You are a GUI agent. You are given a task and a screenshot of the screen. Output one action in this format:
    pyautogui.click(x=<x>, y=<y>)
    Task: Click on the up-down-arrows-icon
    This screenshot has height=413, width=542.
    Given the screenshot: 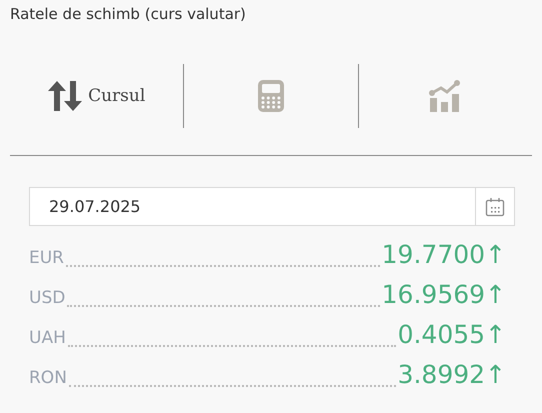 What is the action you would take?
    pyautogui.click(x=65, y=96)
    